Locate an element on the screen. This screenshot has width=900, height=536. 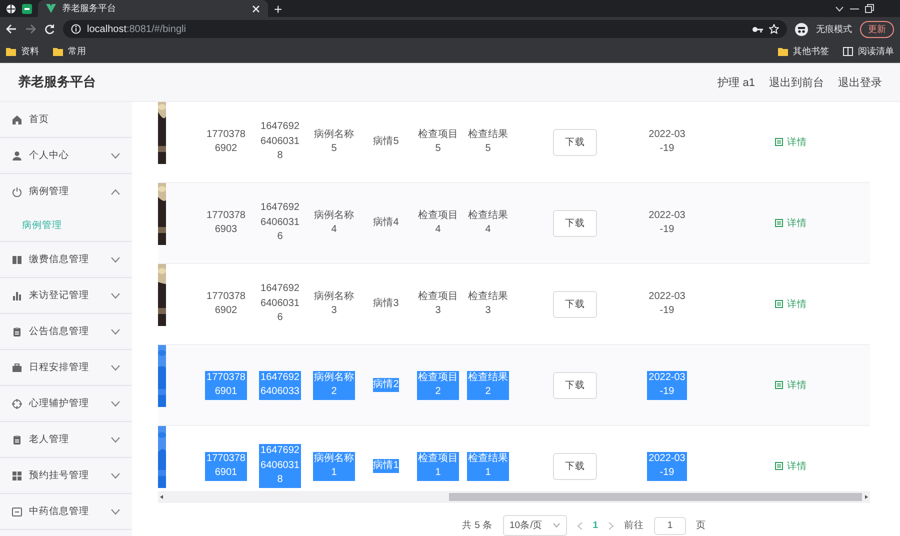
exam-result-cell: 检查结果1 is located at coordinates (488, 466).